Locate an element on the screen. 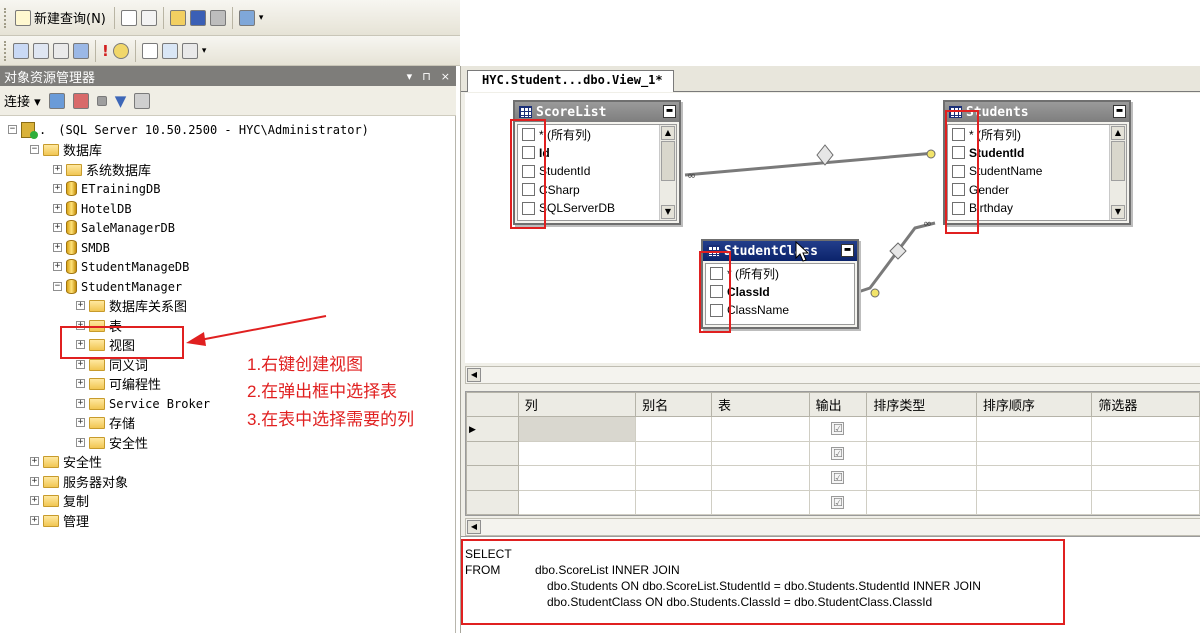 The image size is (1200, 633). verify-sql-icon is located at coordinates (120, 50).